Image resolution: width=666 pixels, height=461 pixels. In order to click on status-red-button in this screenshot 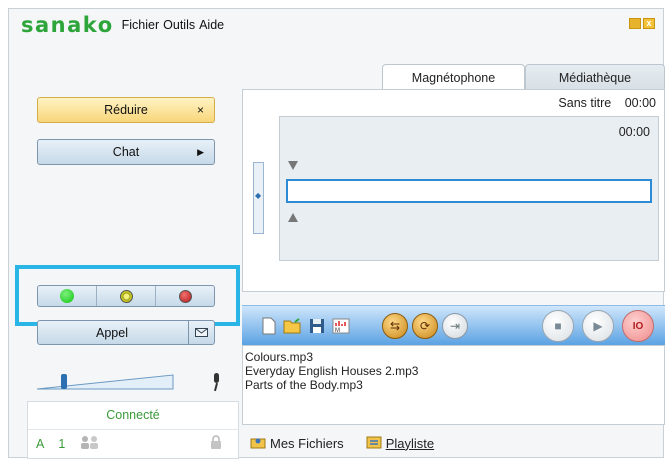, I will do `click(185, 296)`.